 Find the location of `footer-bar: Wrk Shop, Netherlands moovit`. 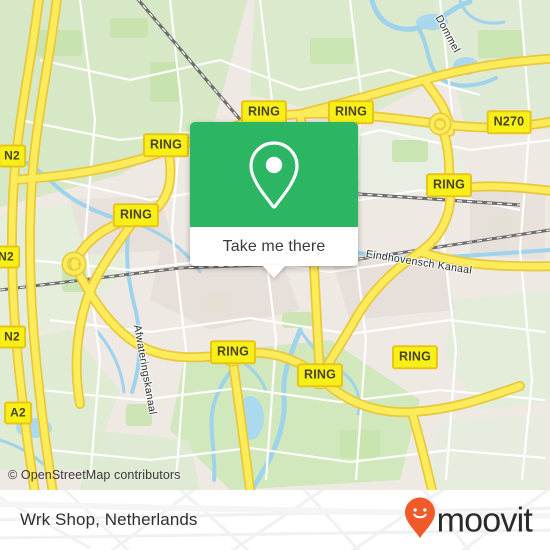

footer-bar: Wrk Shop, Netherlands moovit is located at coordinates (275, 520).